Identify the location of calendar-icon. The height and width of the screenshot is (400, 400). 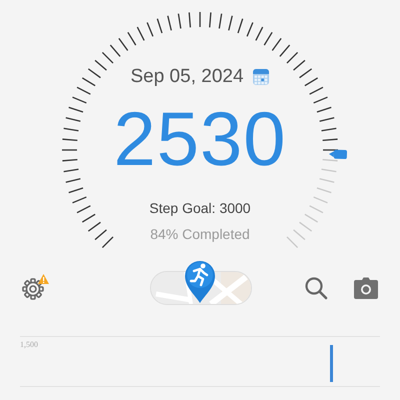
(261, 77).